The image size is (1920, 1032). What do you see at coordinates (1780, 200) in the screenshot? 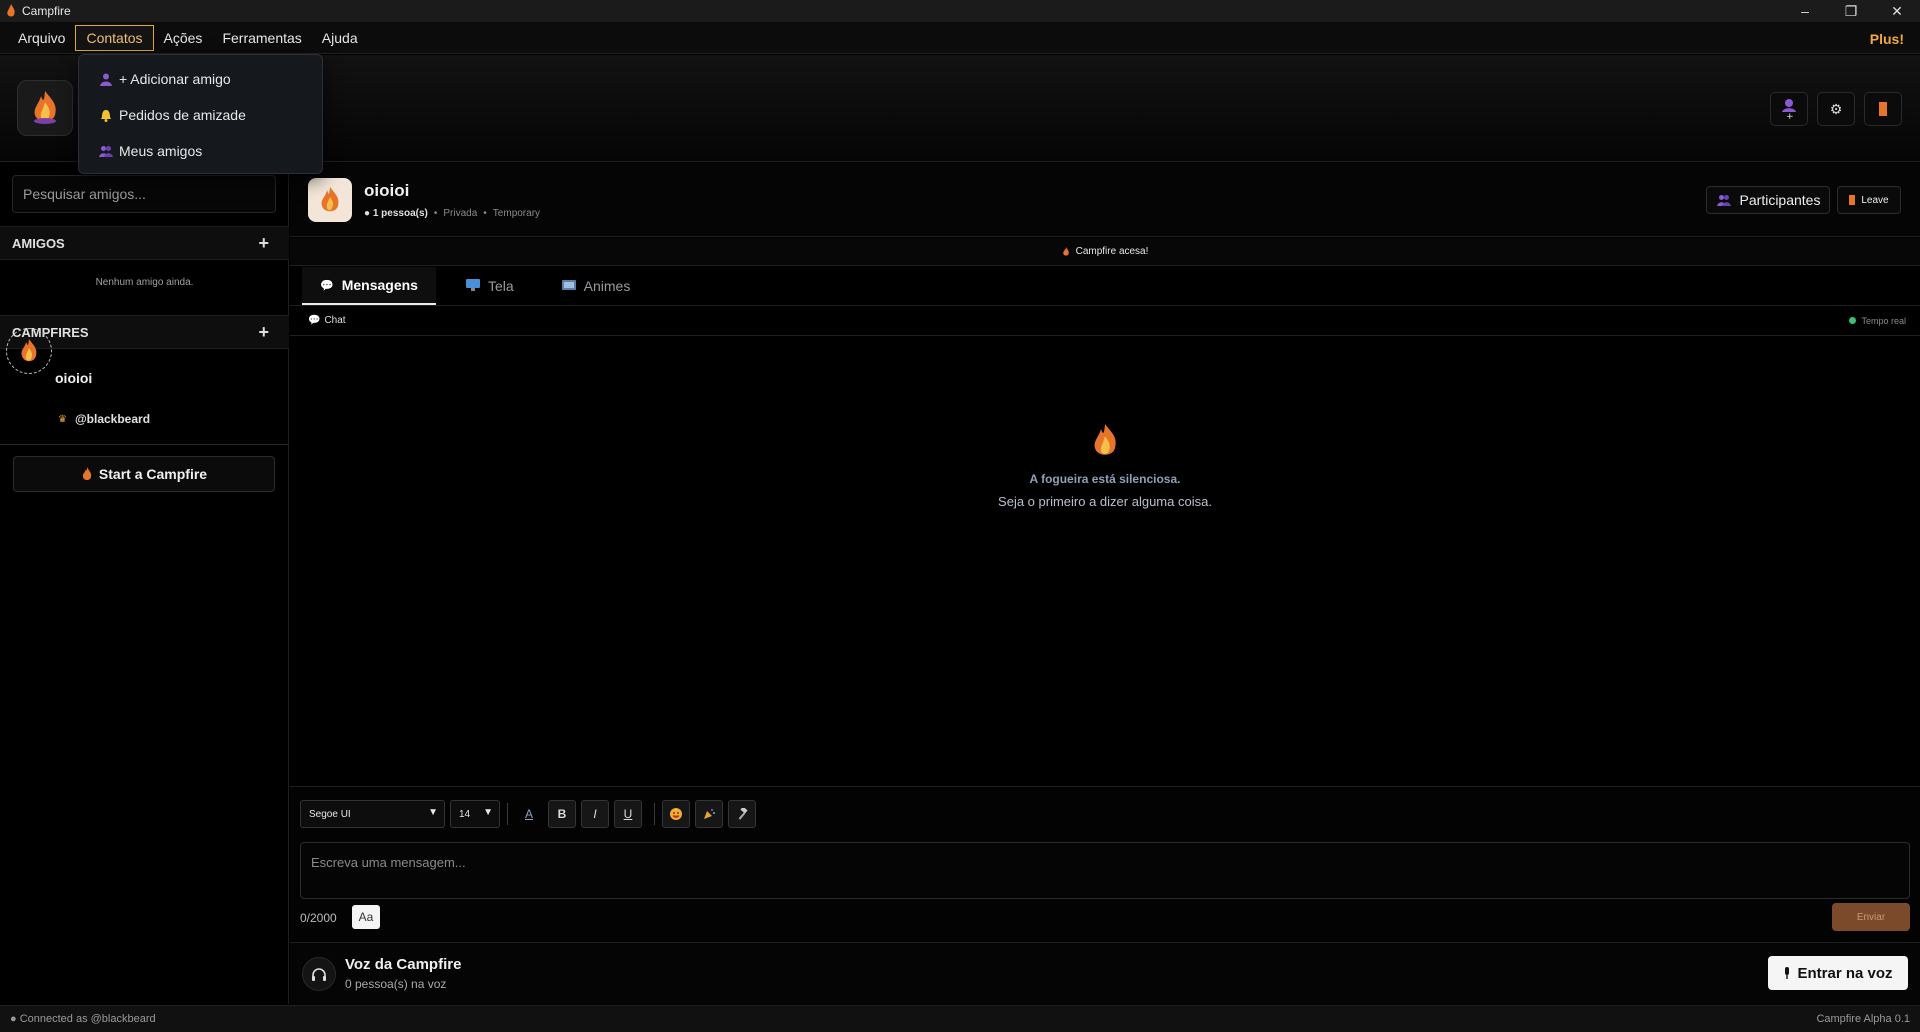
I see `participants-label: Participantes` at bounding box center [1780, 200].